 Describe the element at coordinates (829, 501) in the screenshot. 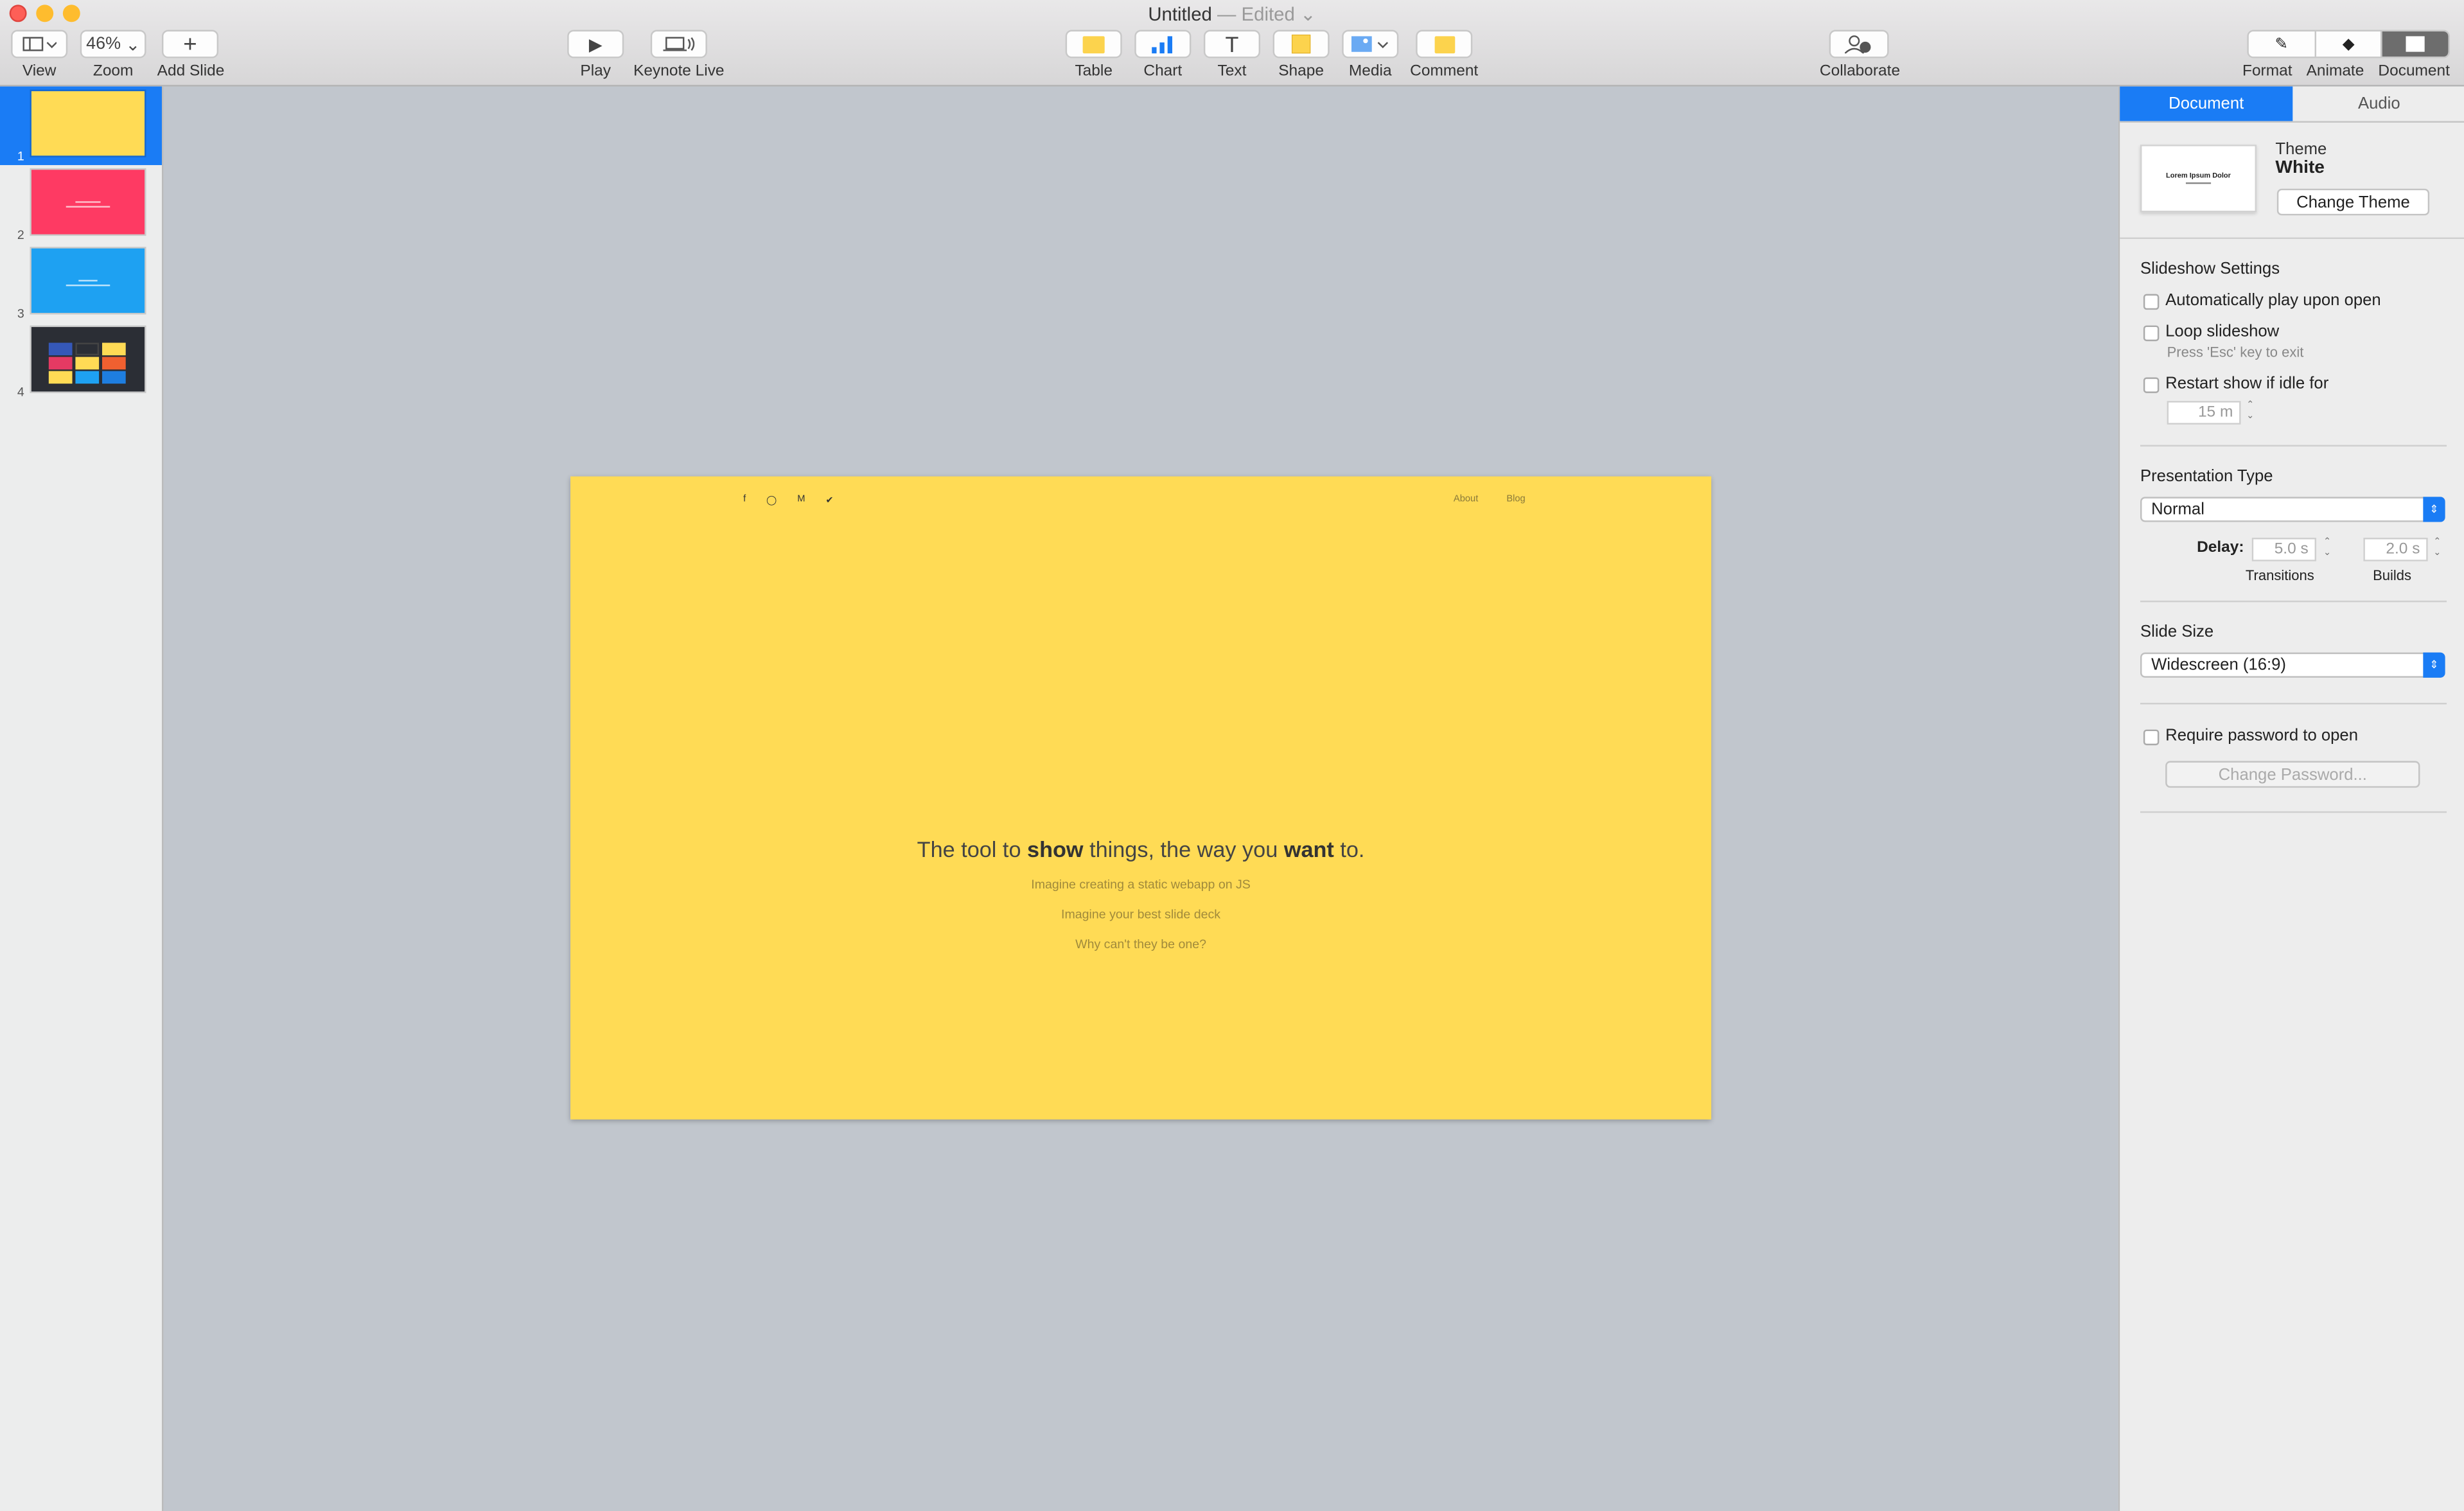

I see `twitter-icon: ✔` at that location.